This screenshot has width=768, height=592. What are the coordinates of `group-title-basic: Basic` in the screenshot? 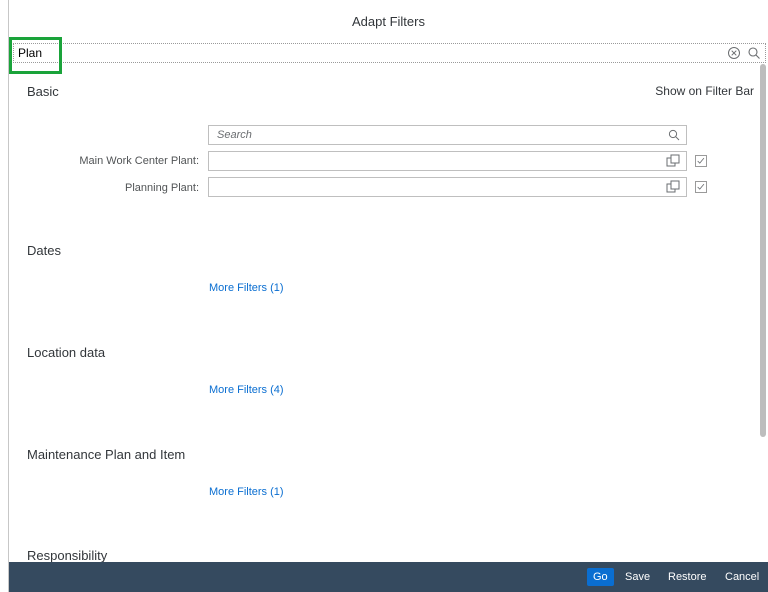 It's located at (43, 91).